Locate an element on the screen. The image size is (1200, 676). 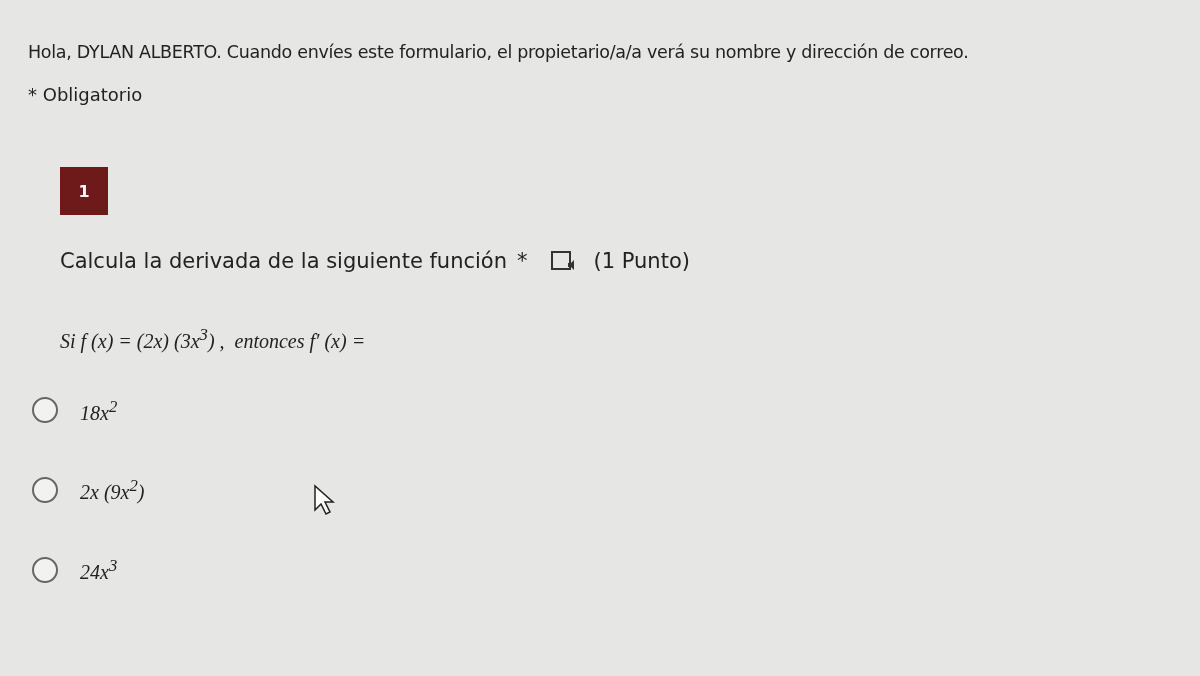
option-label: 24x$^{3}$ is located at coordinates (99, 569).